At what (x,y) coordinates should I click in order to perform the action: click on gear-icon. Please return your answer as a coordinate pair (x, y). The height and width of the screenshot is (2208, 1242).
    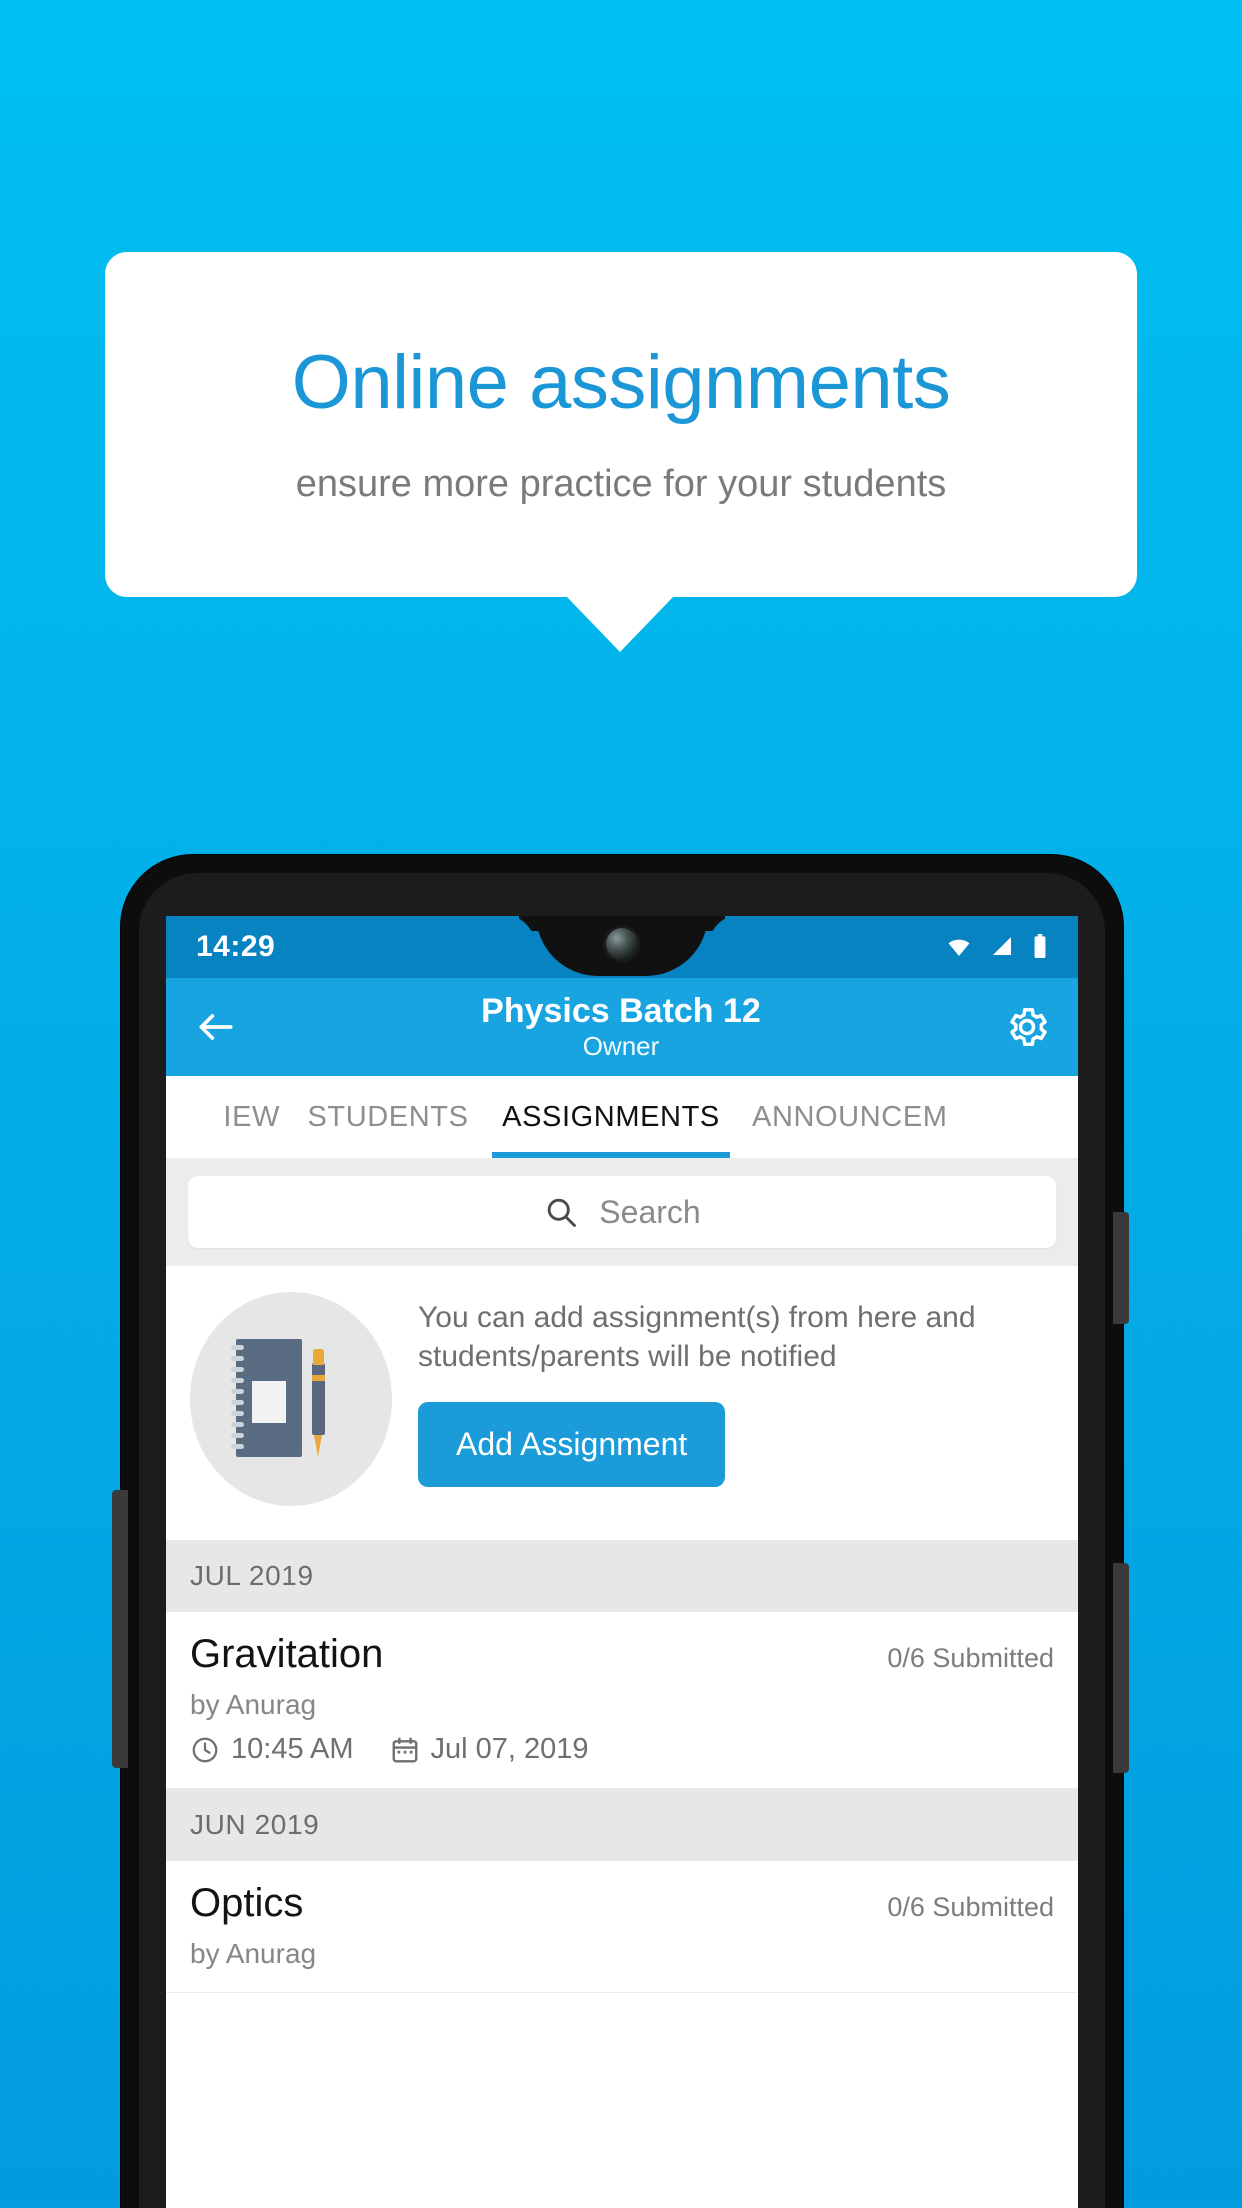
    Looking at the image, I should click on (1027, 1027).